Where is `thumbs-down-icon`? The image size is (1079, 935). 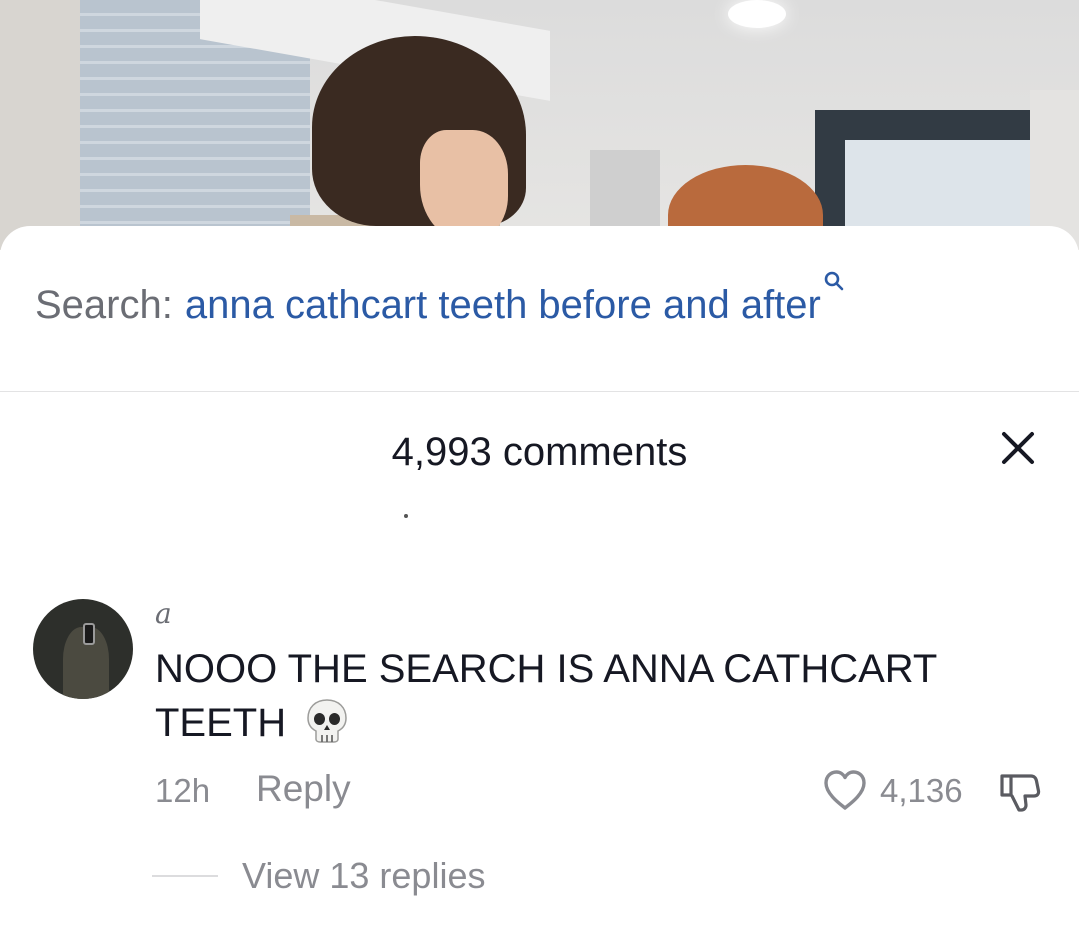
thumbs-down-icon is located at coordinates (1020, 792).